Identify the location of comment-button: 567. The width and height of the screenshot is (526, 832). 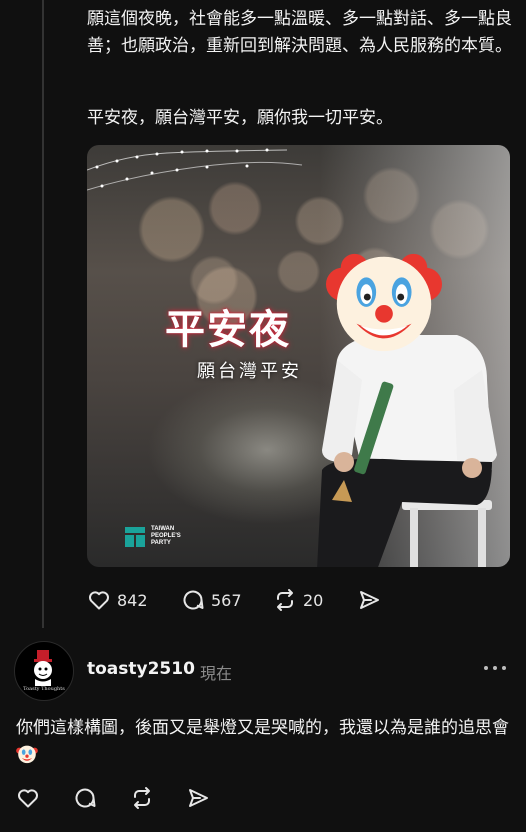
(211, 600).